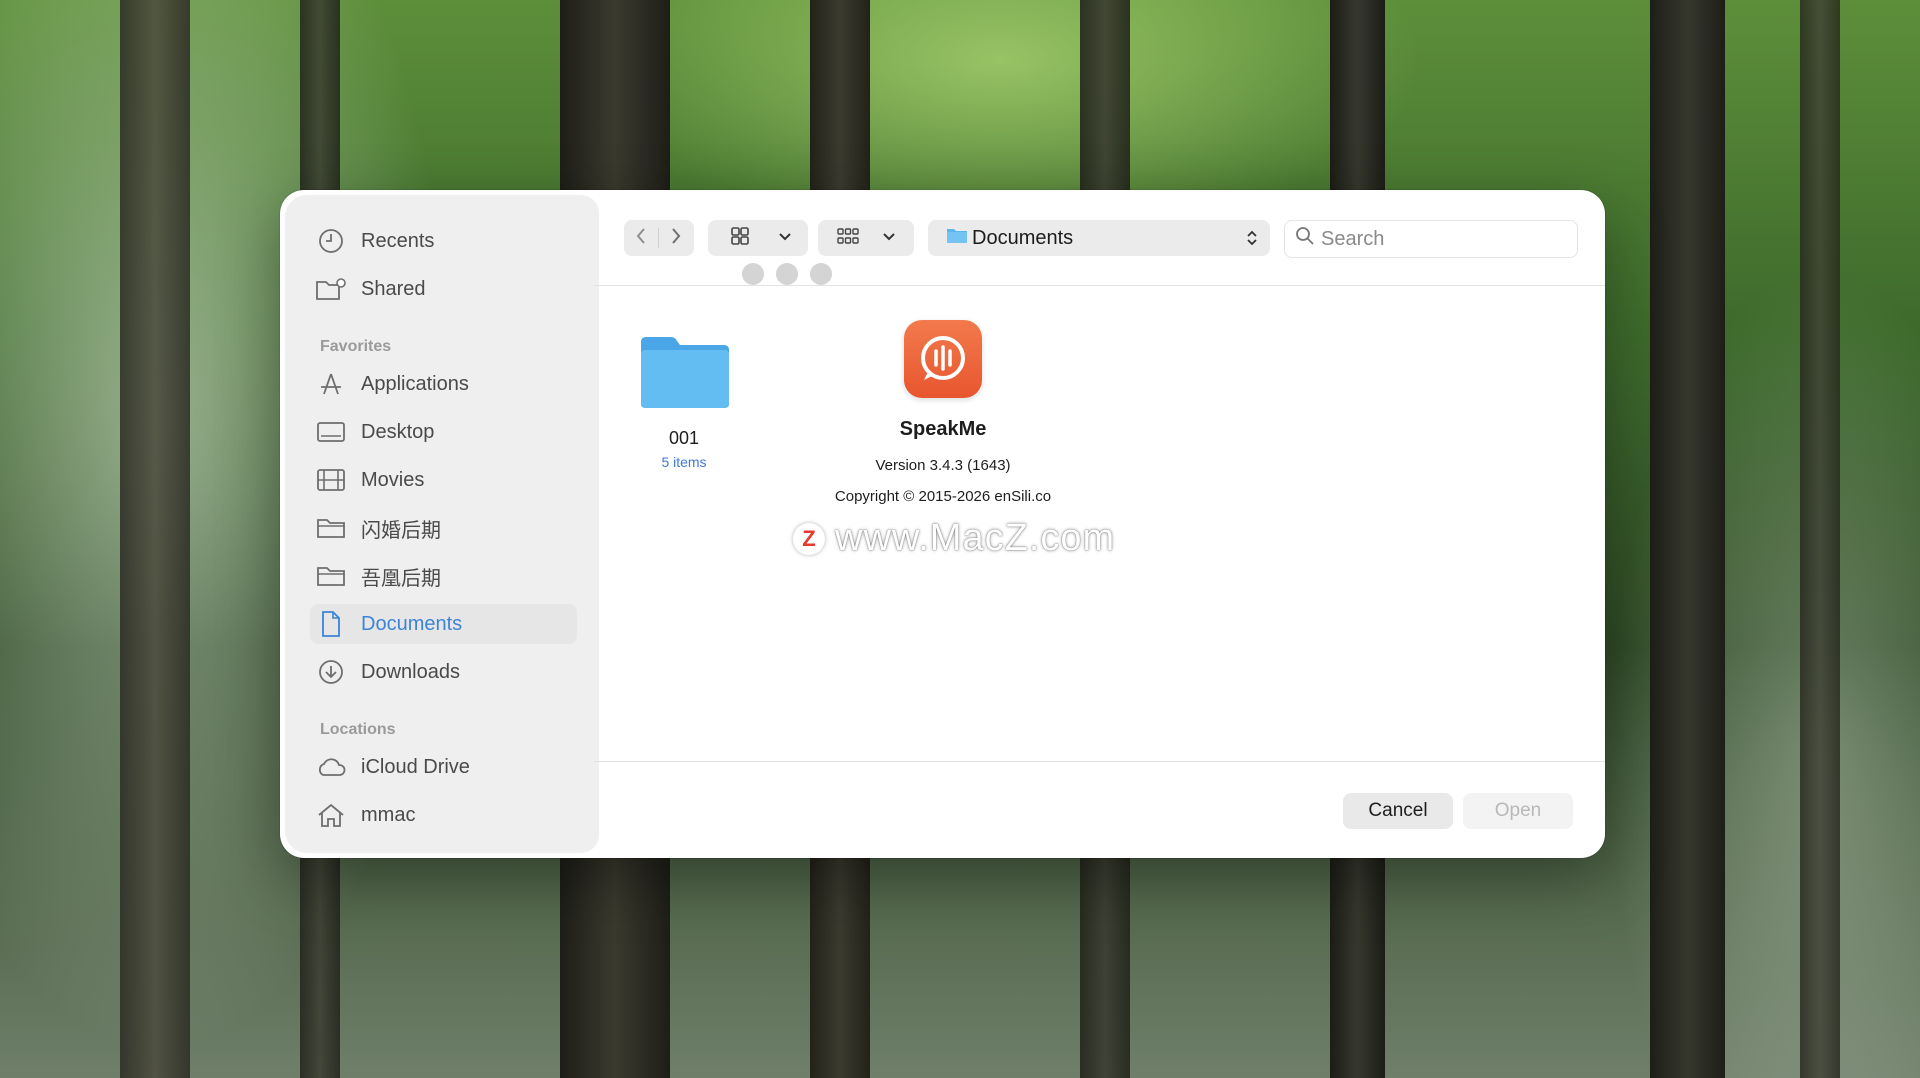  Describe the element at coordinates (821, 274) in the screenshot. I see `zoom-window-button` at that location.